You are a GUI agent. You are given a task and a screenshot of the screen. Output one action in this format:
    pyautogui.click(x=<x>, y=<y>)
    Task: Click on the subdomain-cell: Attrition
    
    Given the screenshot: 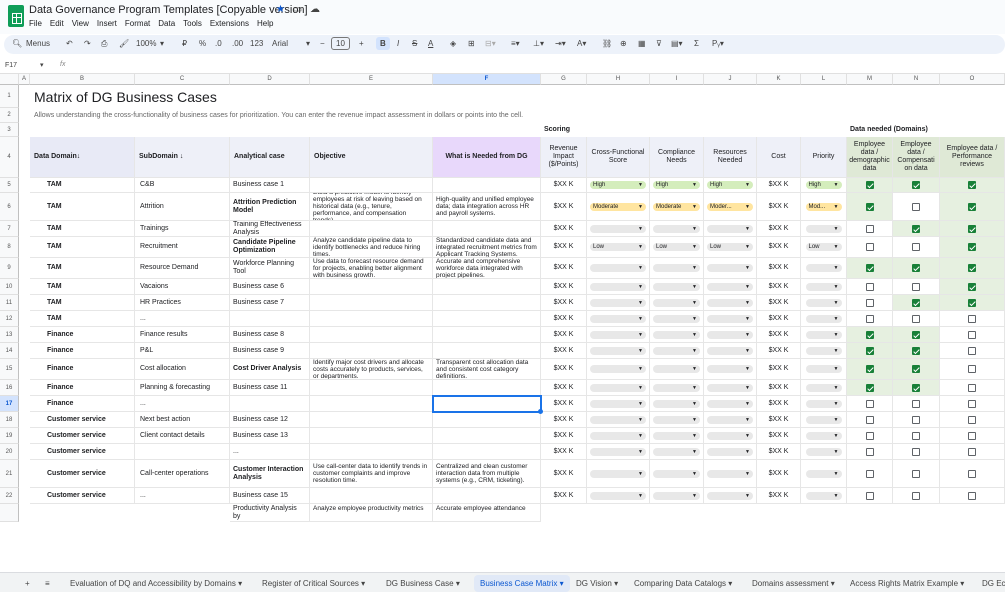 What is the action you would take?
    pyautogui.click(x=182, y=207)
    